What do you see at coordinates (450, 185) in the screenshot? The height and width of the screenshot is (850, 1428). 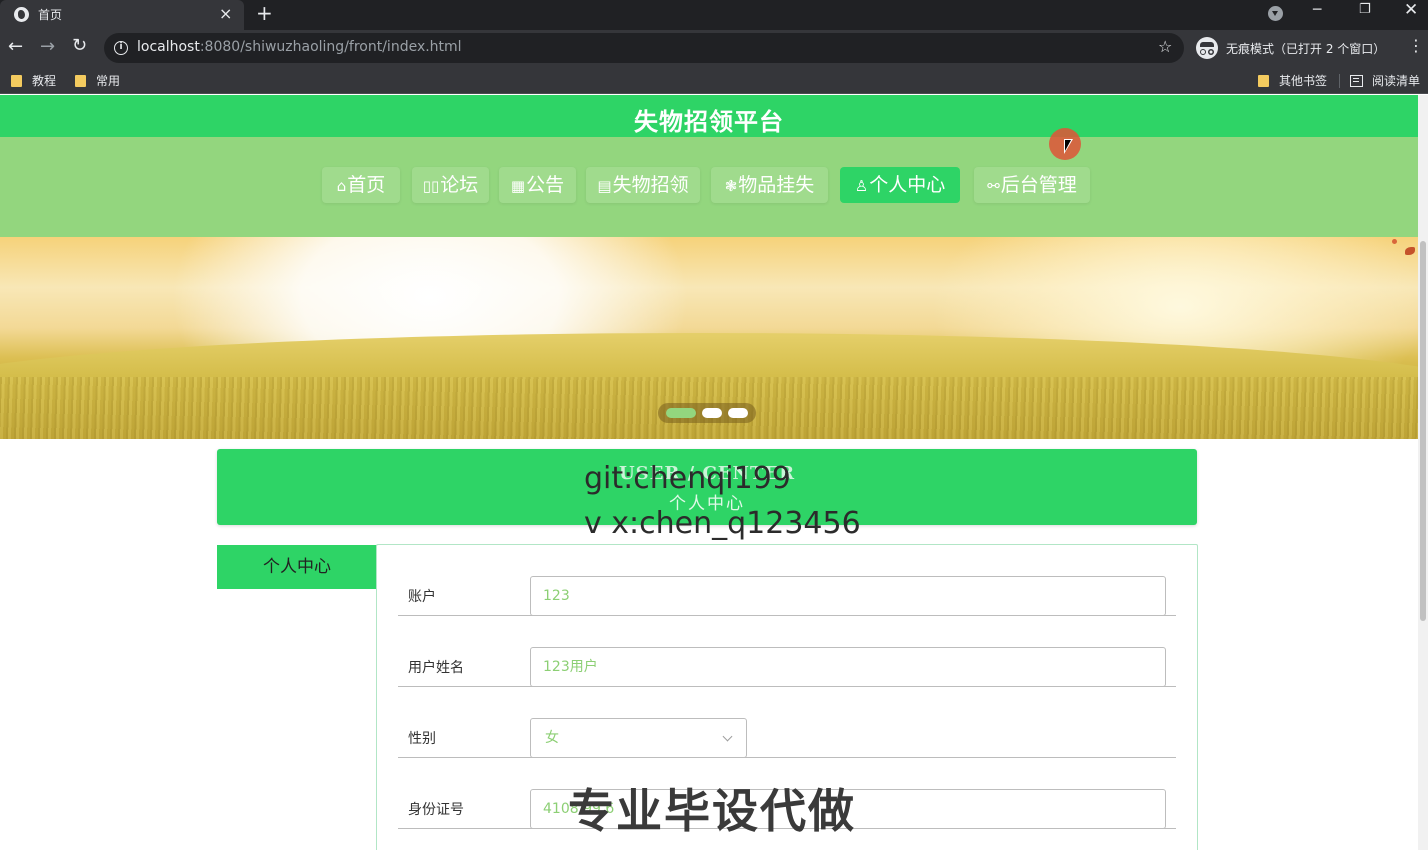 I see `nav-forum: ▯▯论坛` at bounding box center [450, 185].